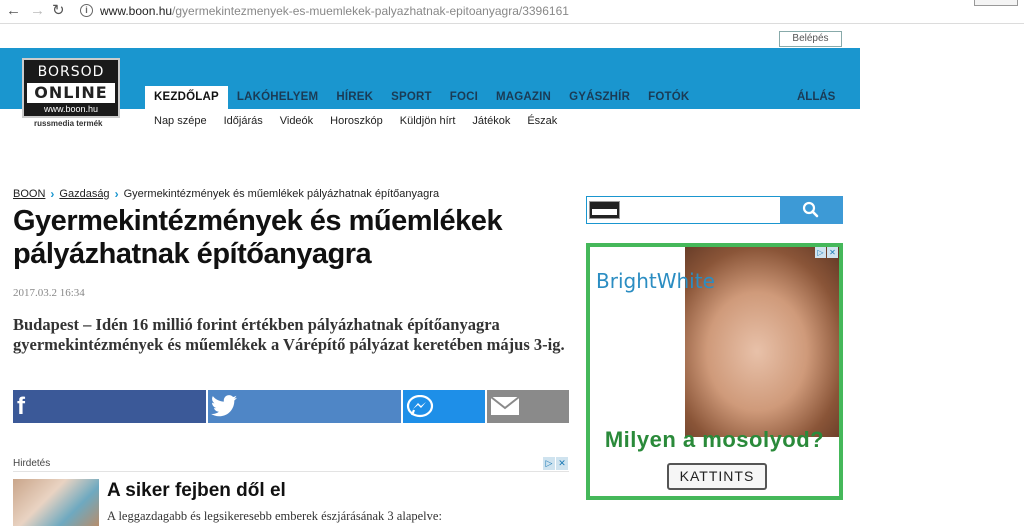 This screenshot has height=526, width=1024. Describe the element at coordinates (186, 97) in the screenshot. I see `nav-item-kezdolap: KEZDŐLAP` at that location.